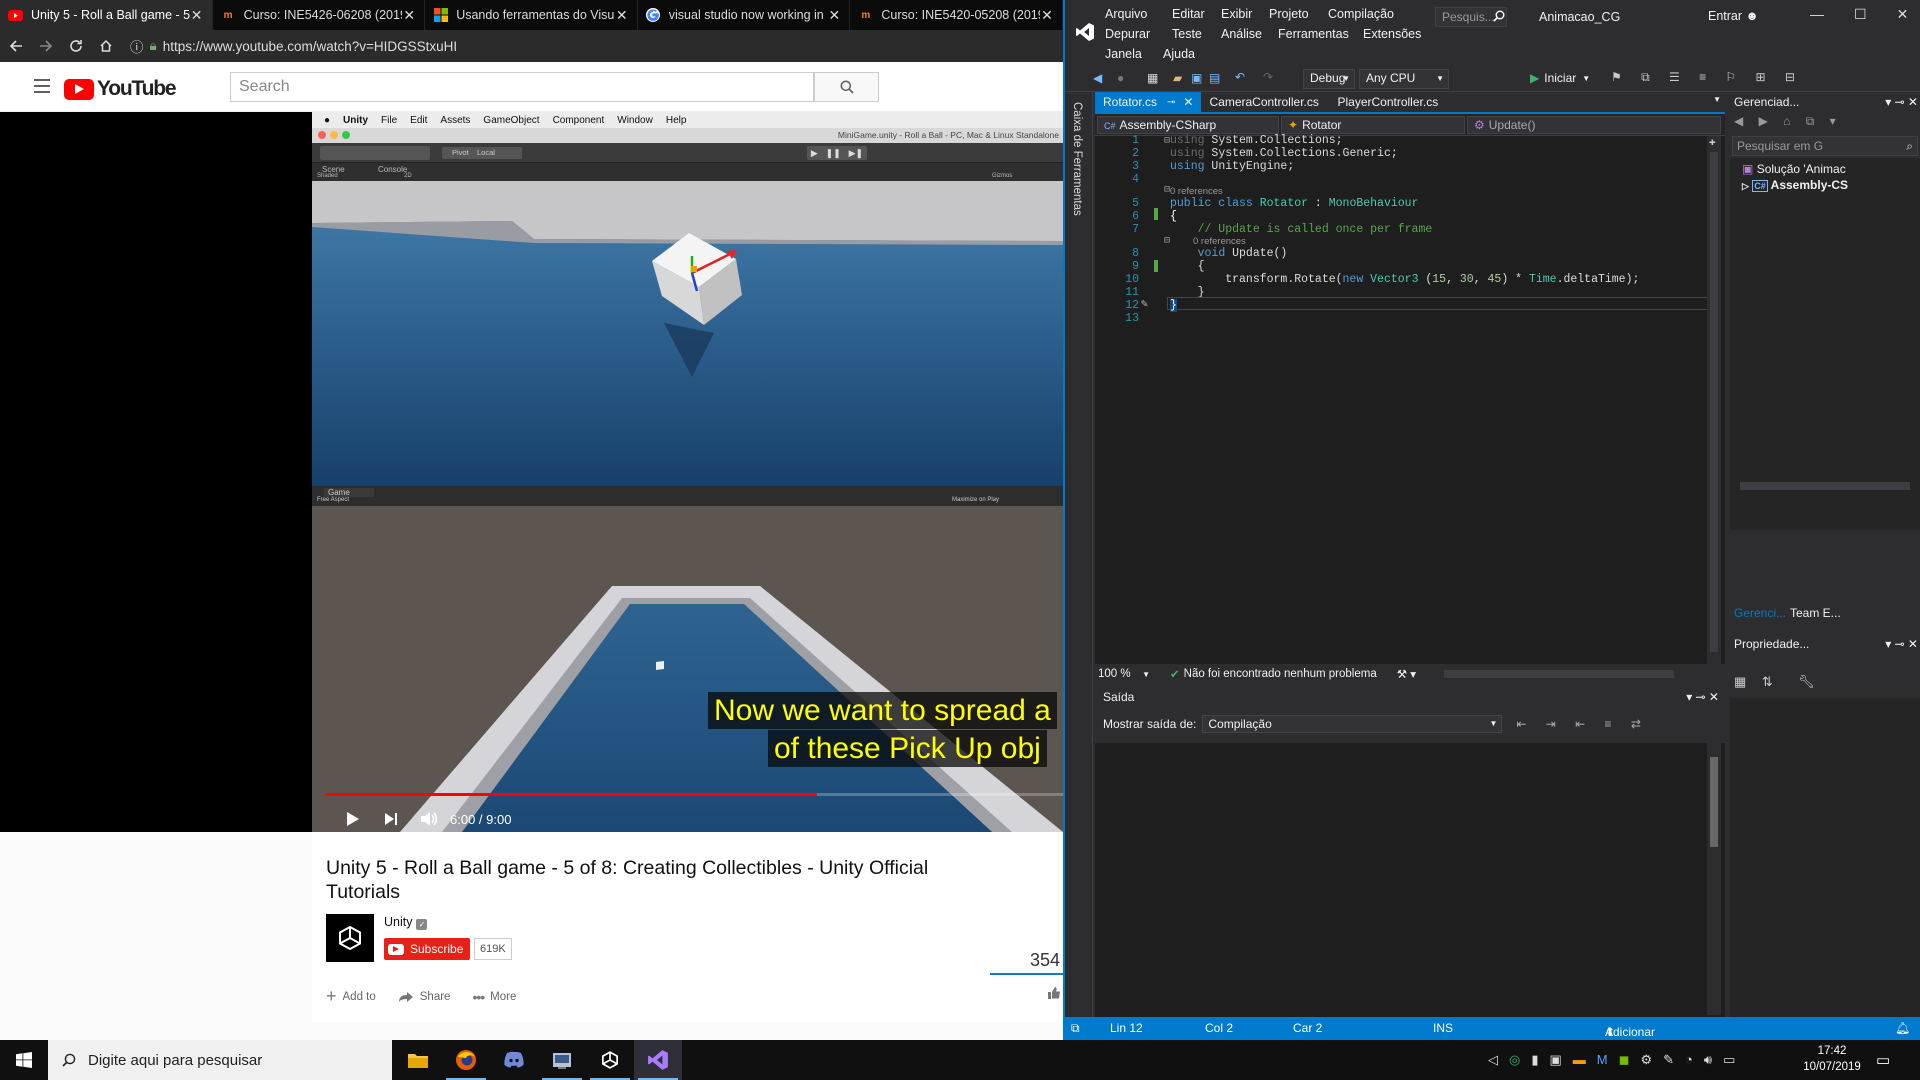 This screenshot has height=1080, width=1920. I want to click on battery-tray-icon: ▮, so click(1534, 1060).